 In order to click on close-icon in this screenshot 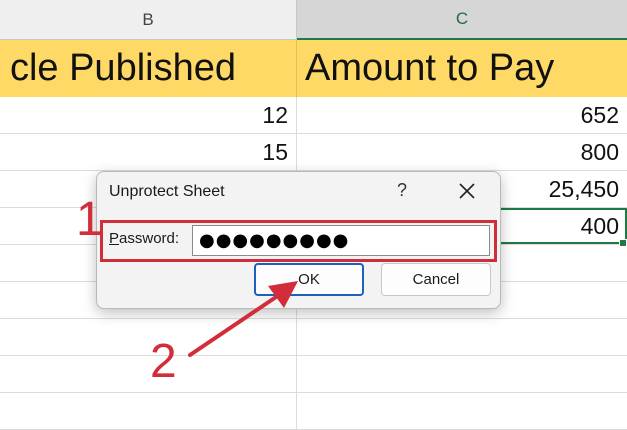, I will do `click(467, 191)`.